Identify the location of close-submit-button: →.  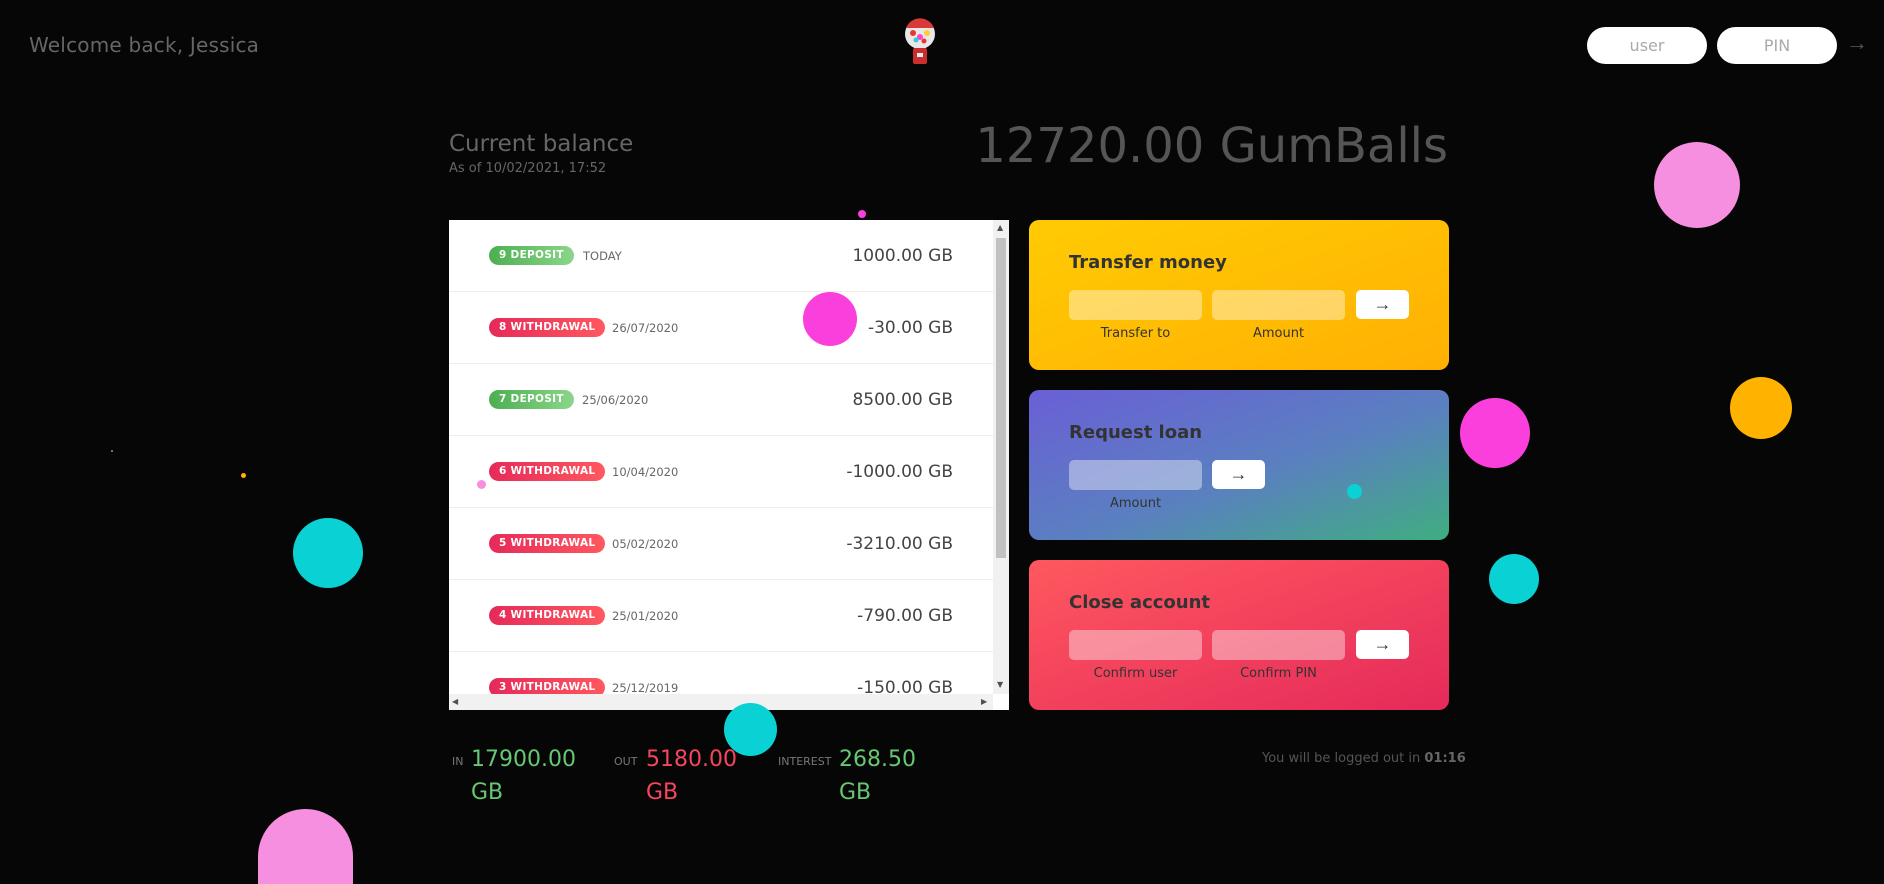
(1382, 644).